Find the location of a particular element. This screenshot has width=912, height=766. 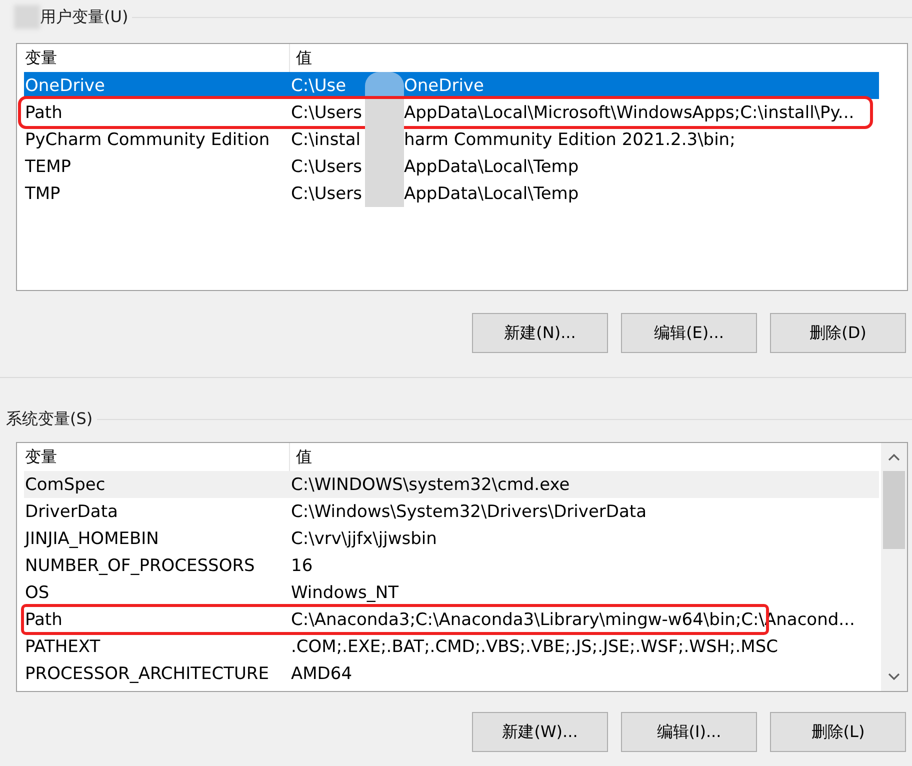

list-row: PyCharm Community Edition C:\instal harm Community Edition 2021.2.3\bin; is located at coordinates (451, 139).